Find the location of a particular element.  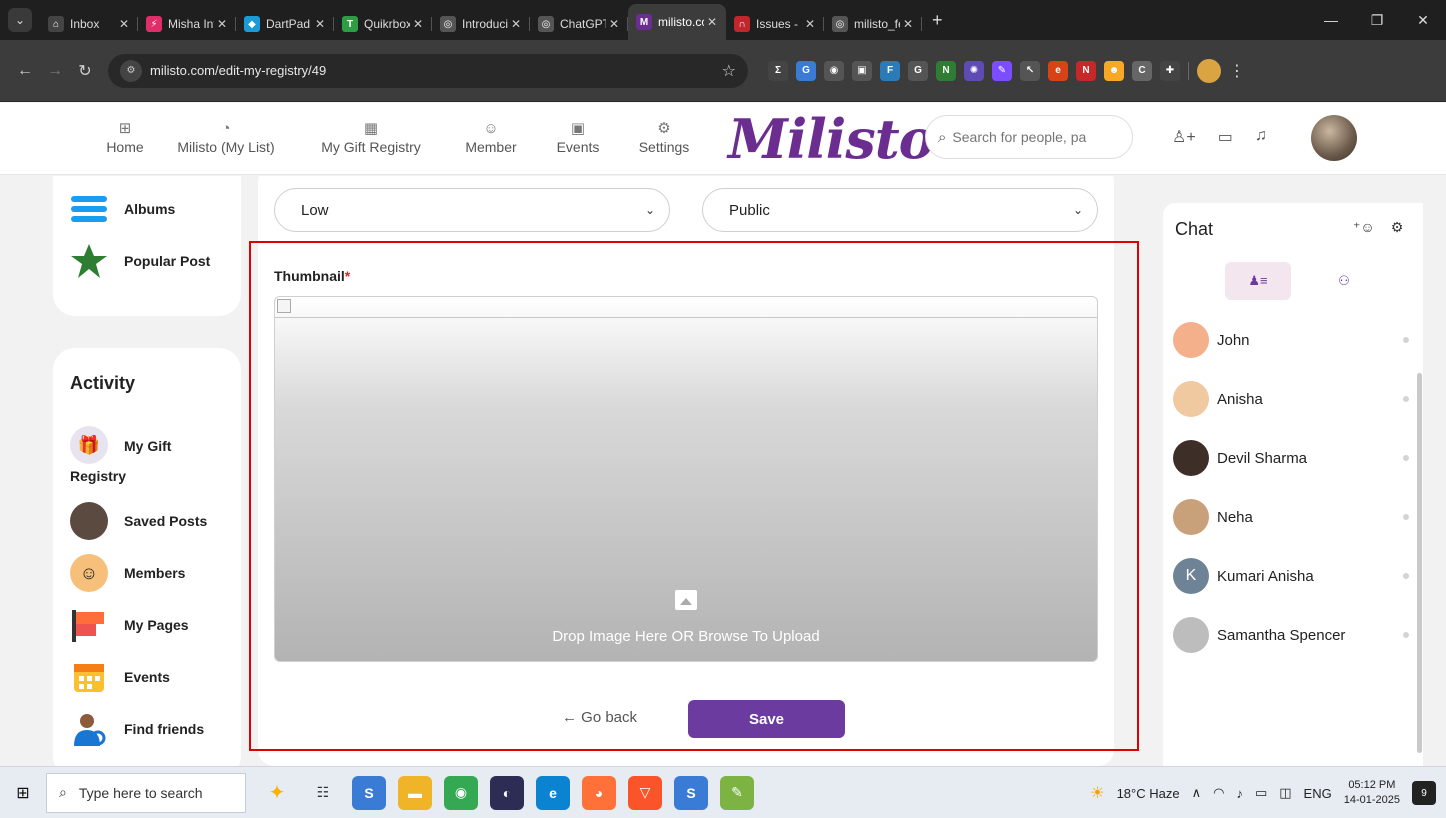

search-input is located at coordinates (1032, 137).